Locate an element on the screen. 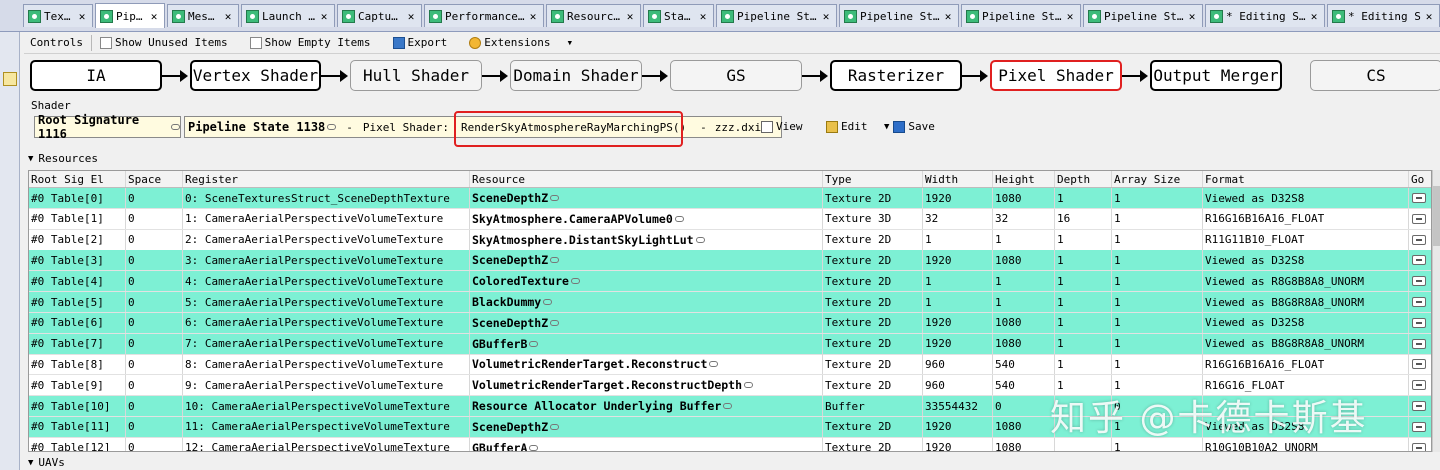 Image resolution: width=1440 pixels, height=470 pixels. pipeline-stage-gs: GS is located at coordinates (736, 75).